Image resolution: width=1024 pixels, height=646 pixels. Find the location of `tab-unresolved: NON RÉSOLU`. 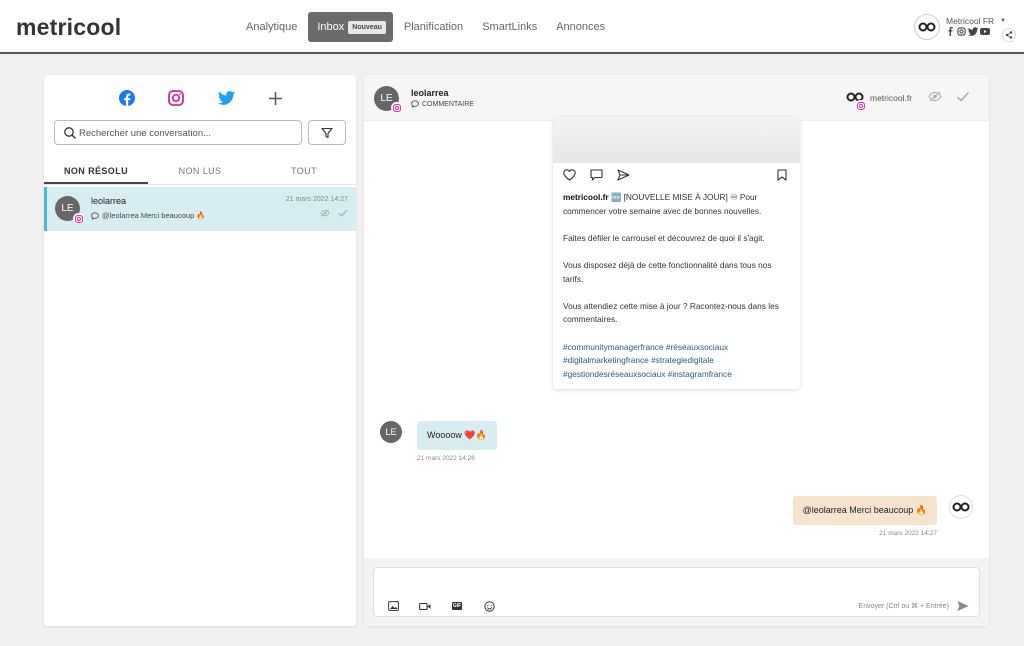

tab-unresolved: NON RÉSOLU is located at coordinates (96, 173).